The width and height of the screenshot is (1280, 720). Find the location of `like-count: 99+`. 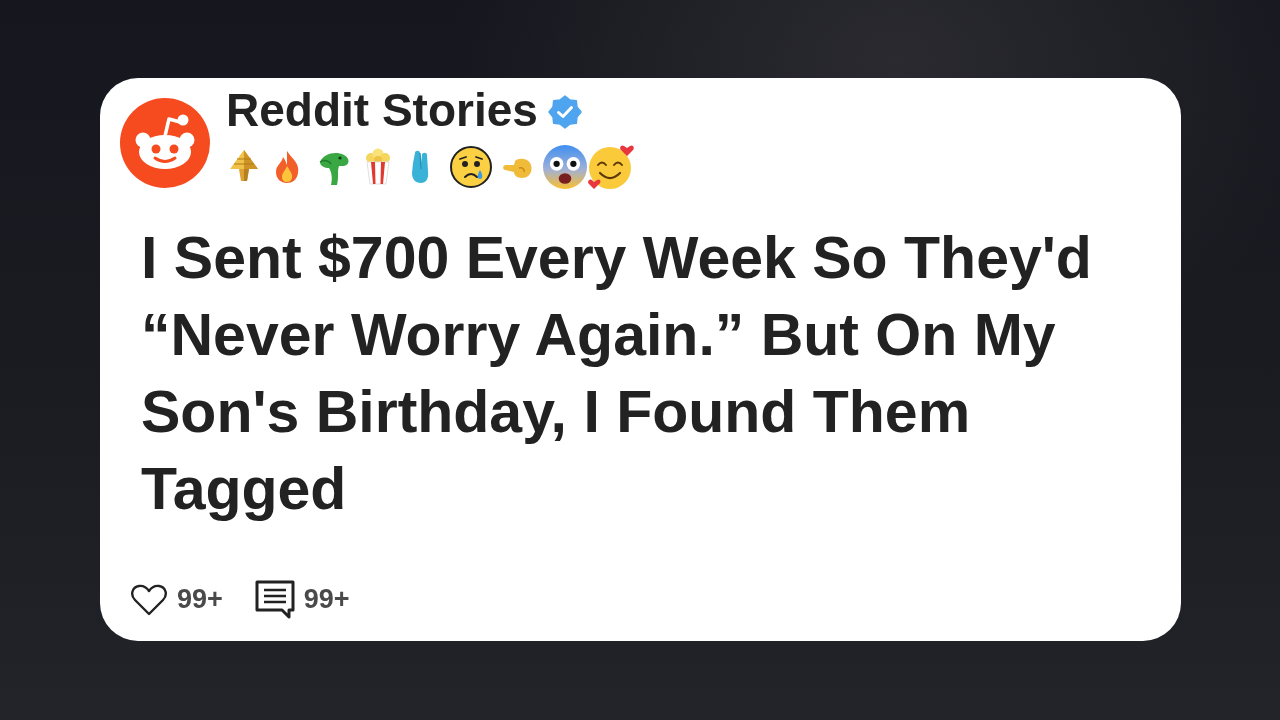

like-count: 99+ is located at coordinates (200, 599).